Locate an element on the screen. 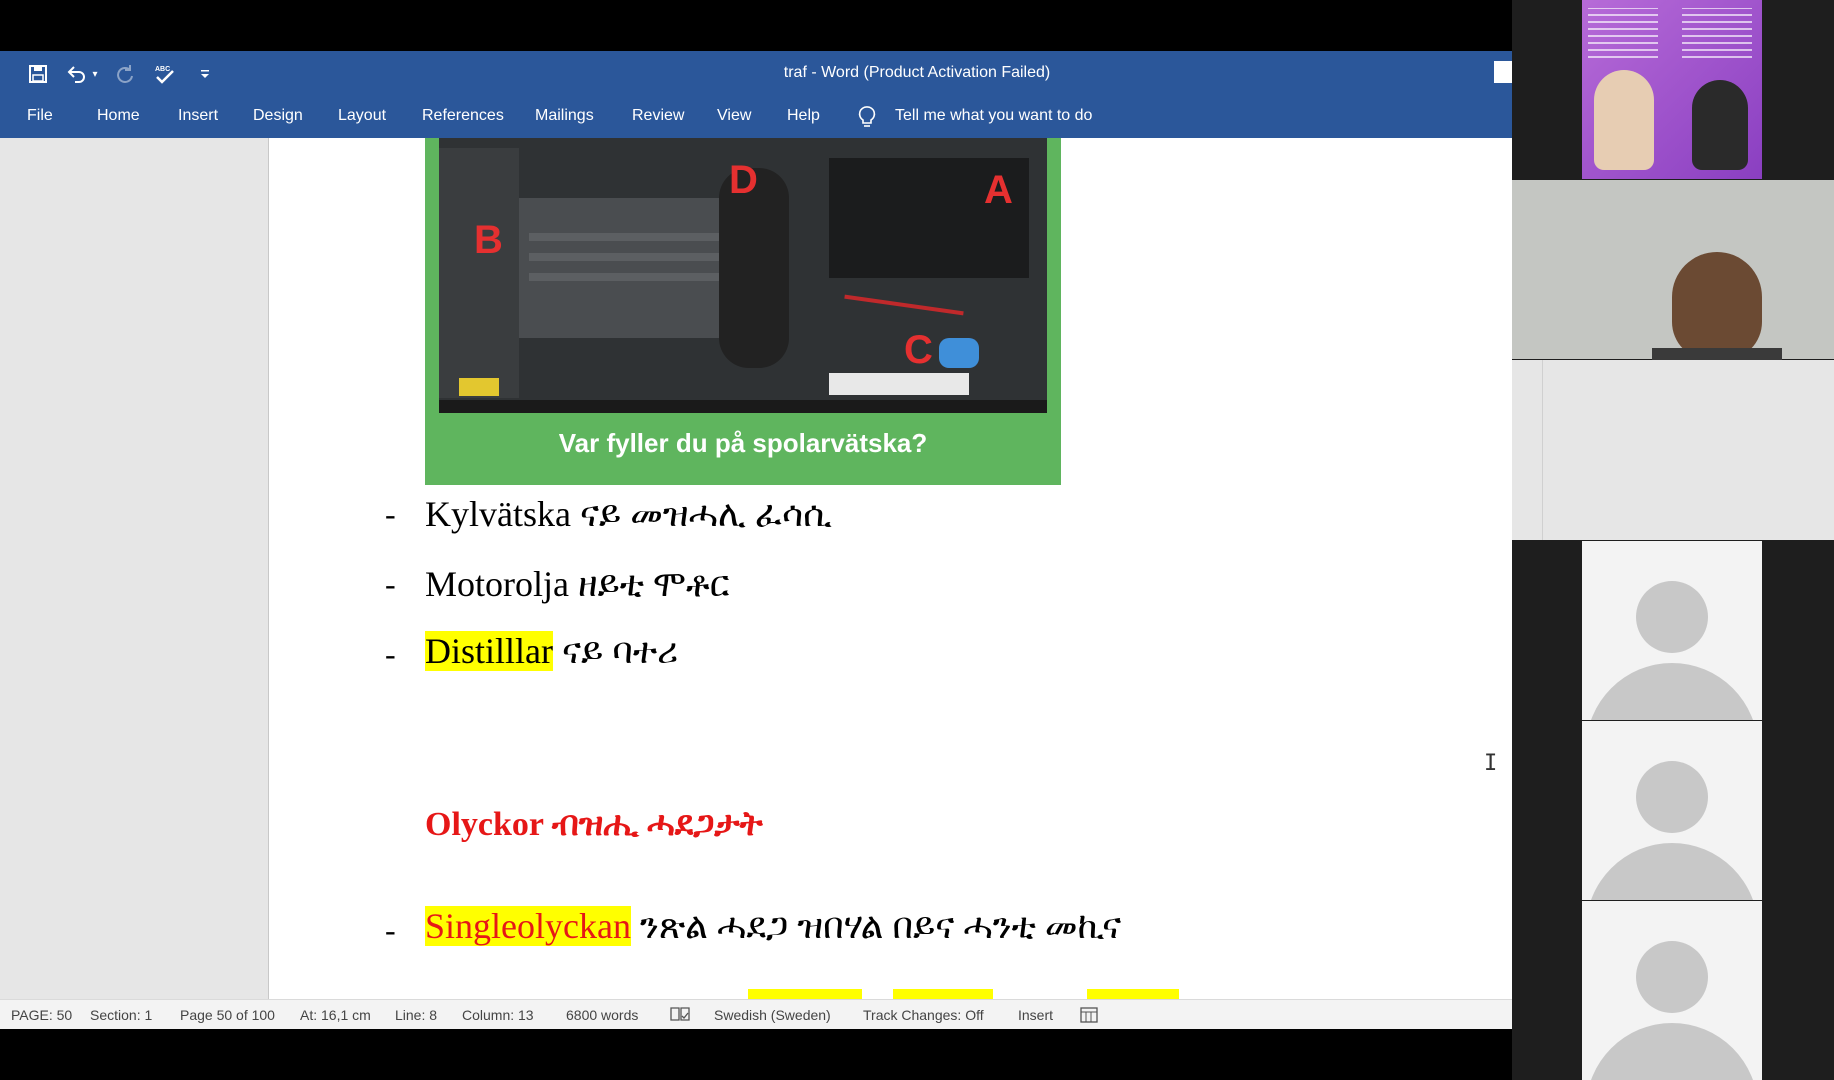 The width and height of the screenshot is (1834, 1080). tigrinya-term: ናይ መዝሓሊ ፈሳሲ is located at coordinates (701, 514).